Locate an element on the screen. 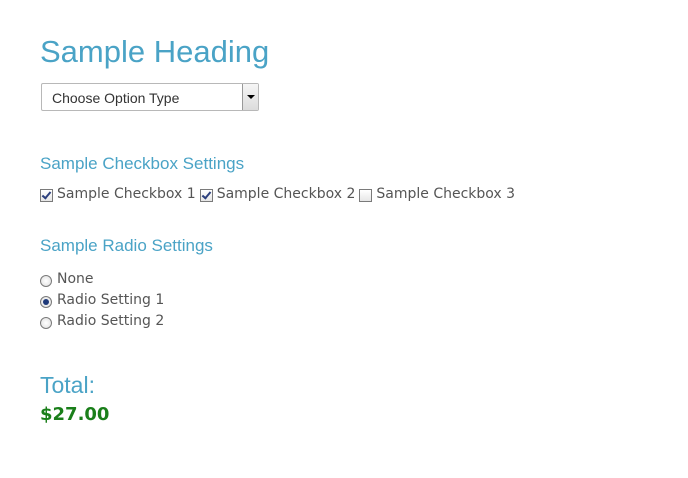 This screenshot has width=688, height=478. checkbox-section-title: Sample Checkbox Settings is located at coordinates (142, 163).